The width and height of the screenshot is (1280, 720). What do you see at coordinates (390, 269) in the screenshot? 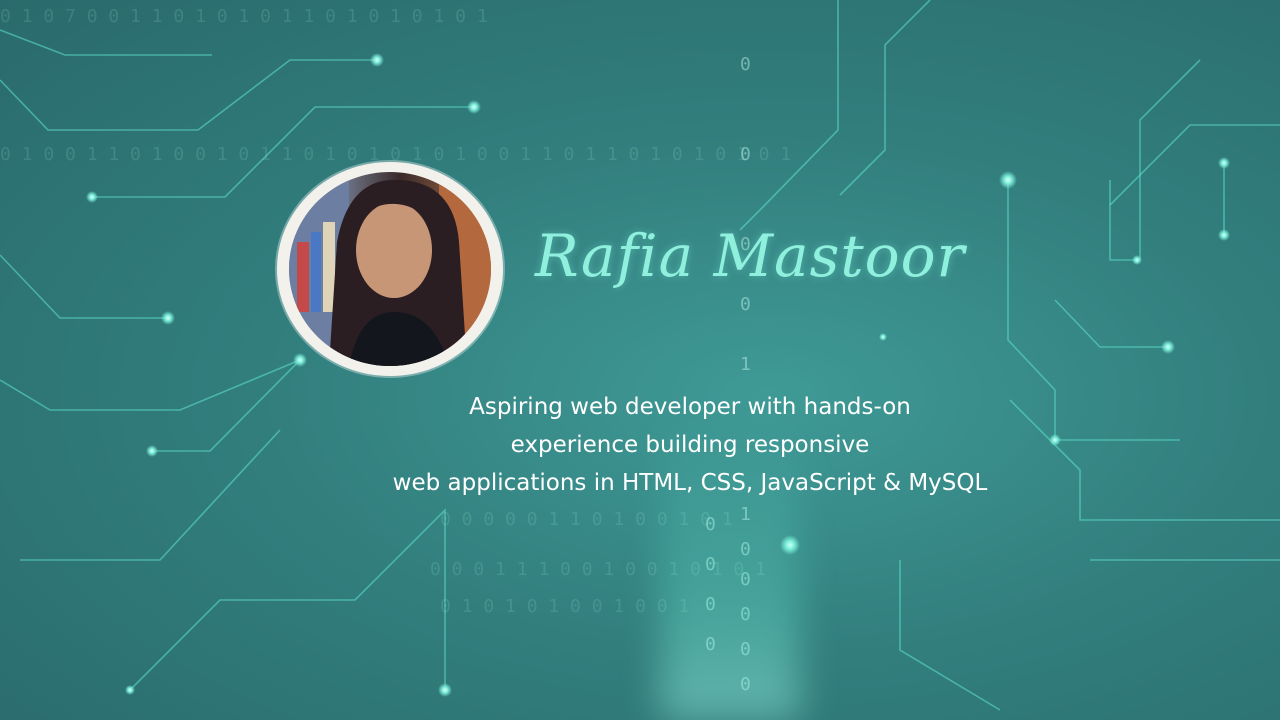
I see `profile-photo` at bounding box center [390, 269].